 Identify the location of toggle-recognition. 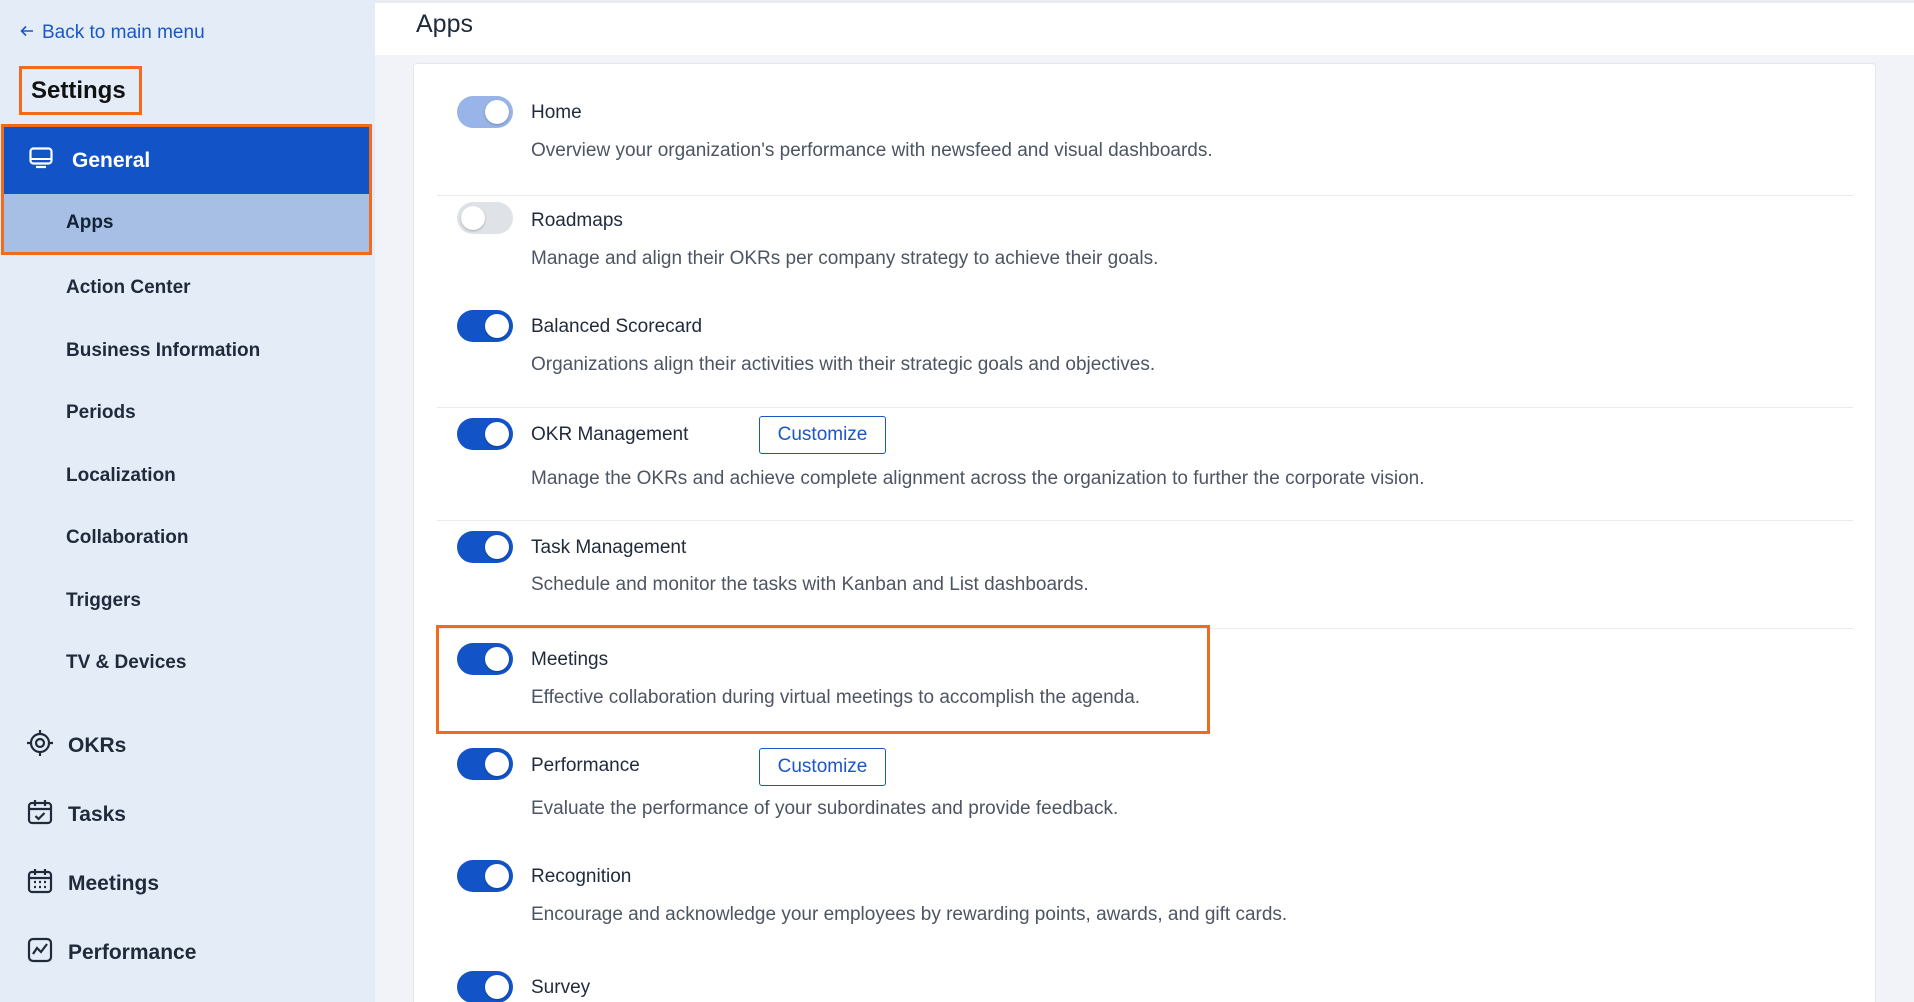
(485, 876).